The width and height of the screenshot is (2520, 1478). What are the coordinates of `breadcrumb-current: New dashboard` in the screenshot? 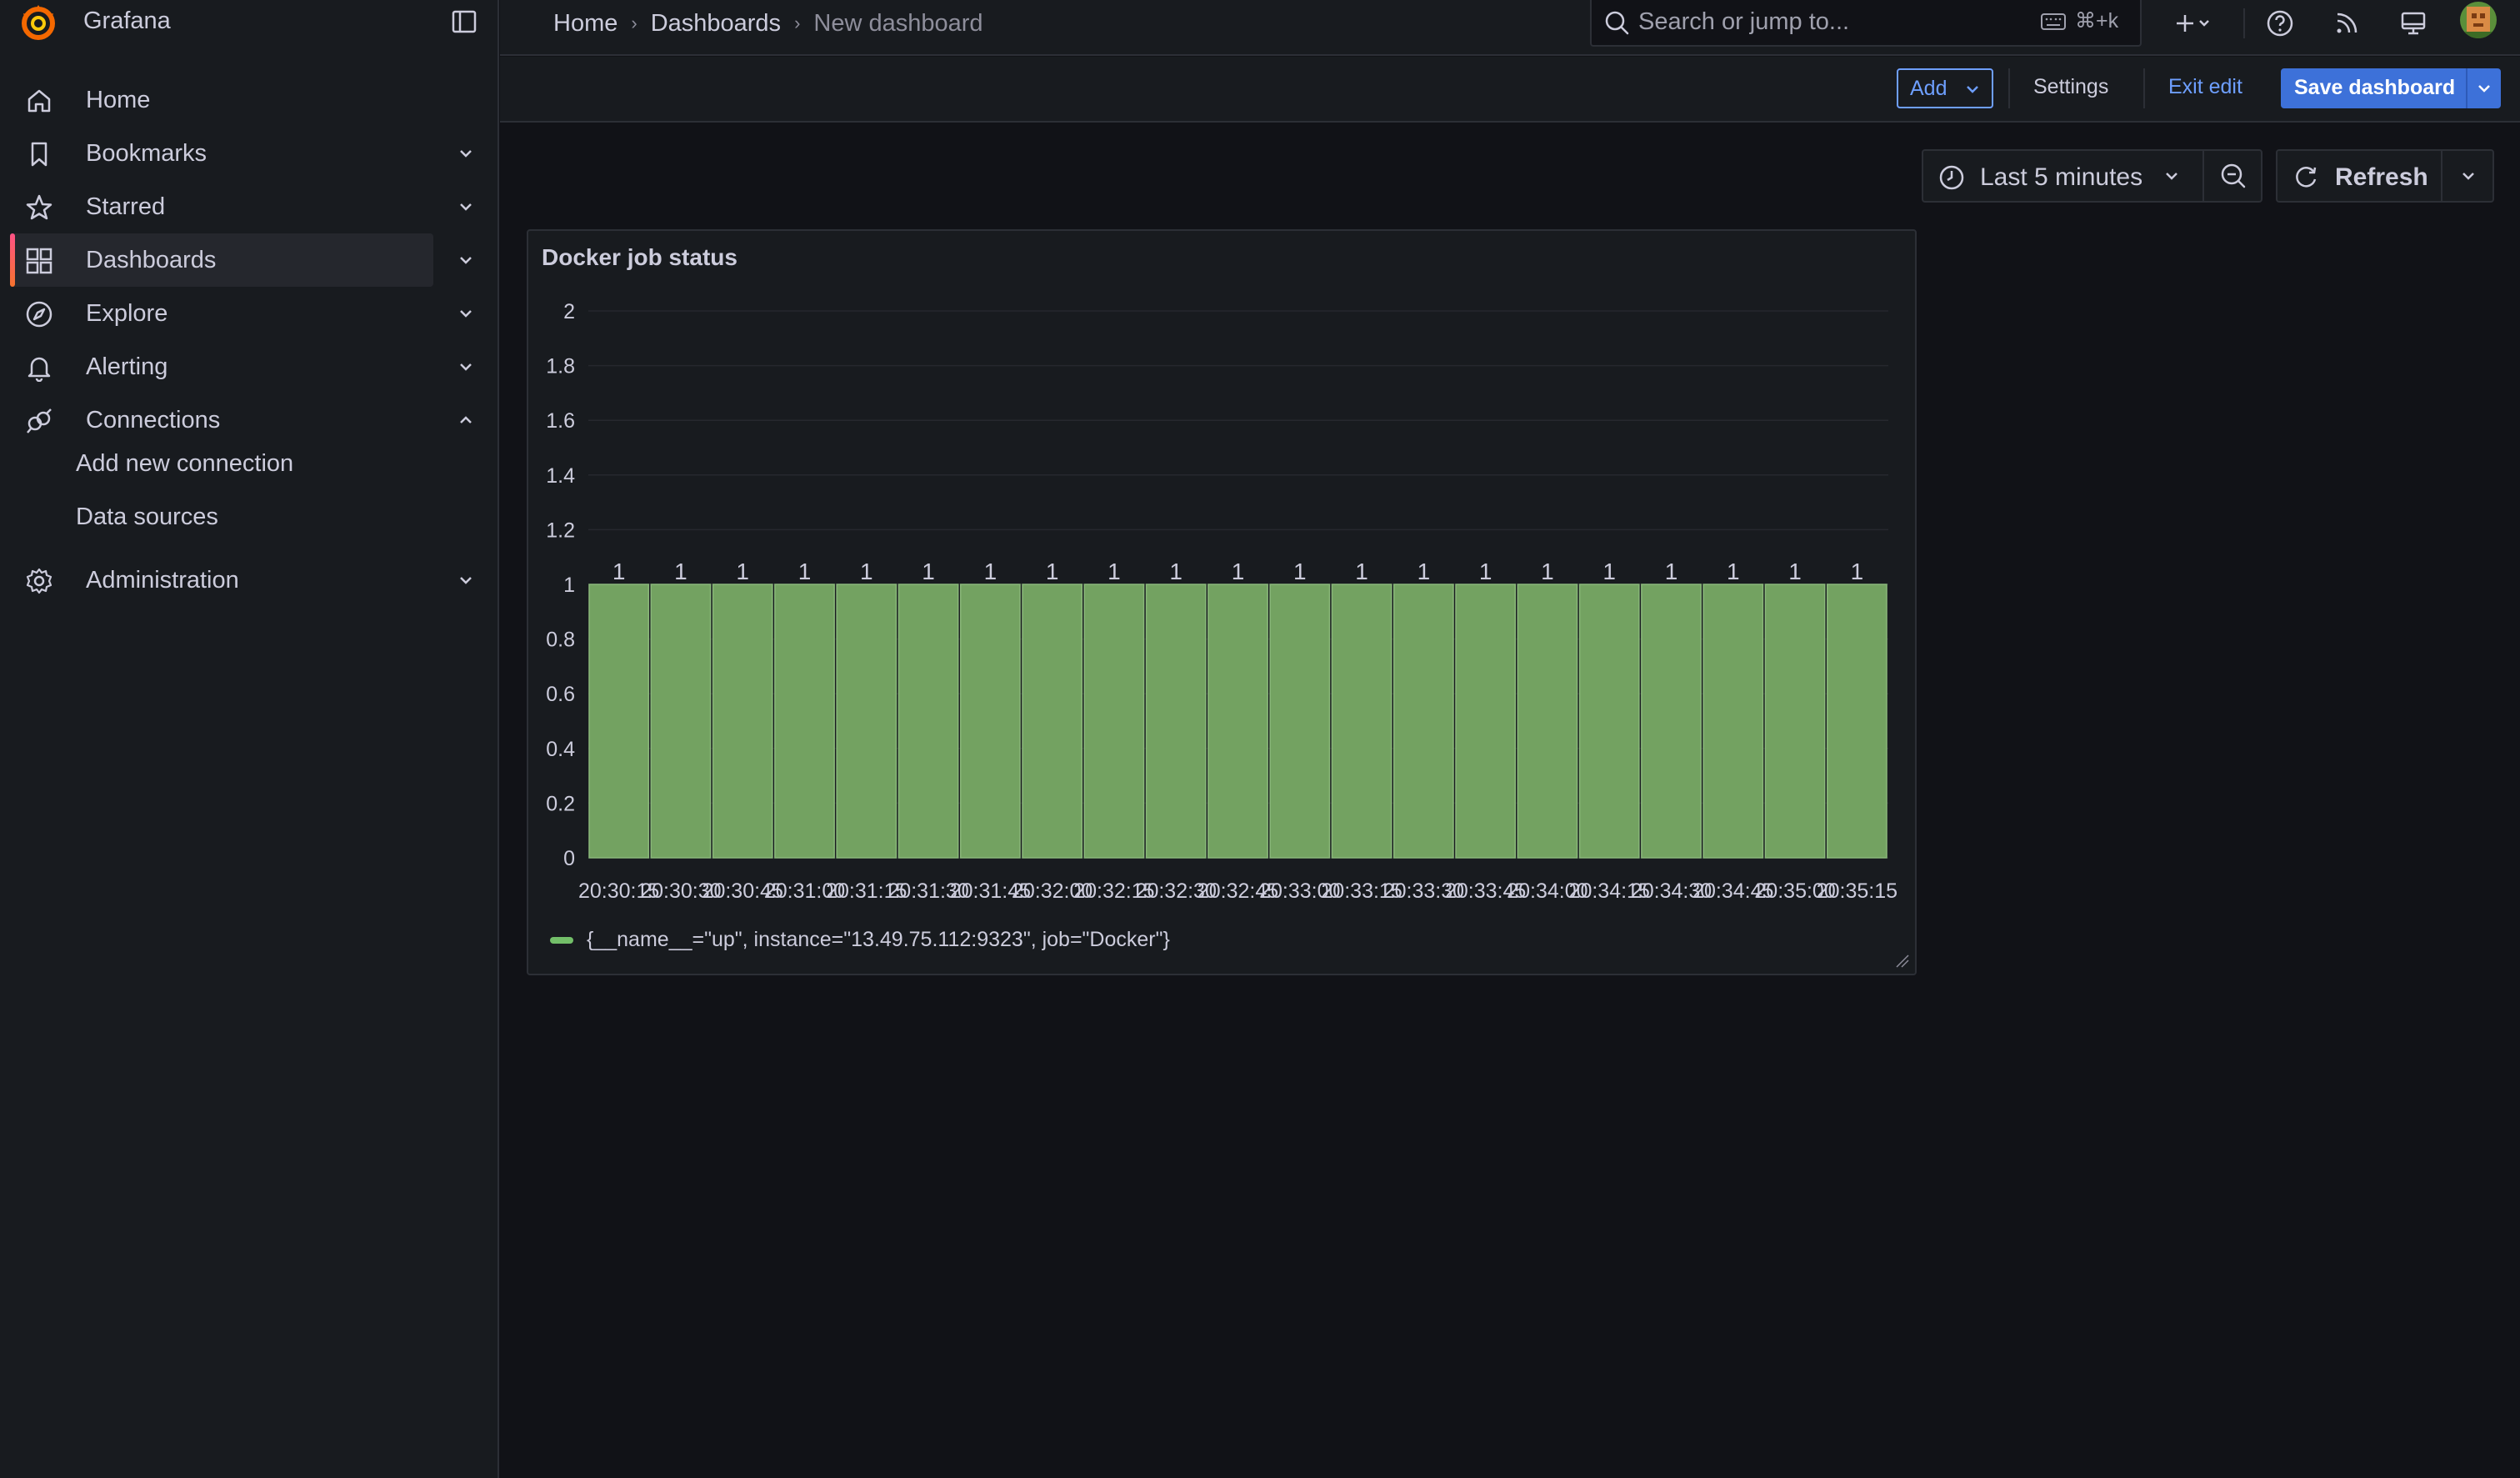 It's located at (898, 23).